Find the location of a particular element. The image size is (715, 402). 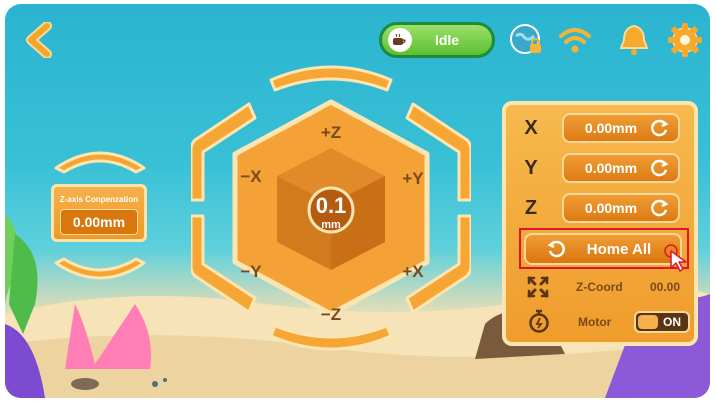

axis-x-reset-button: 0.00mm is located at coordinates (621, 128).